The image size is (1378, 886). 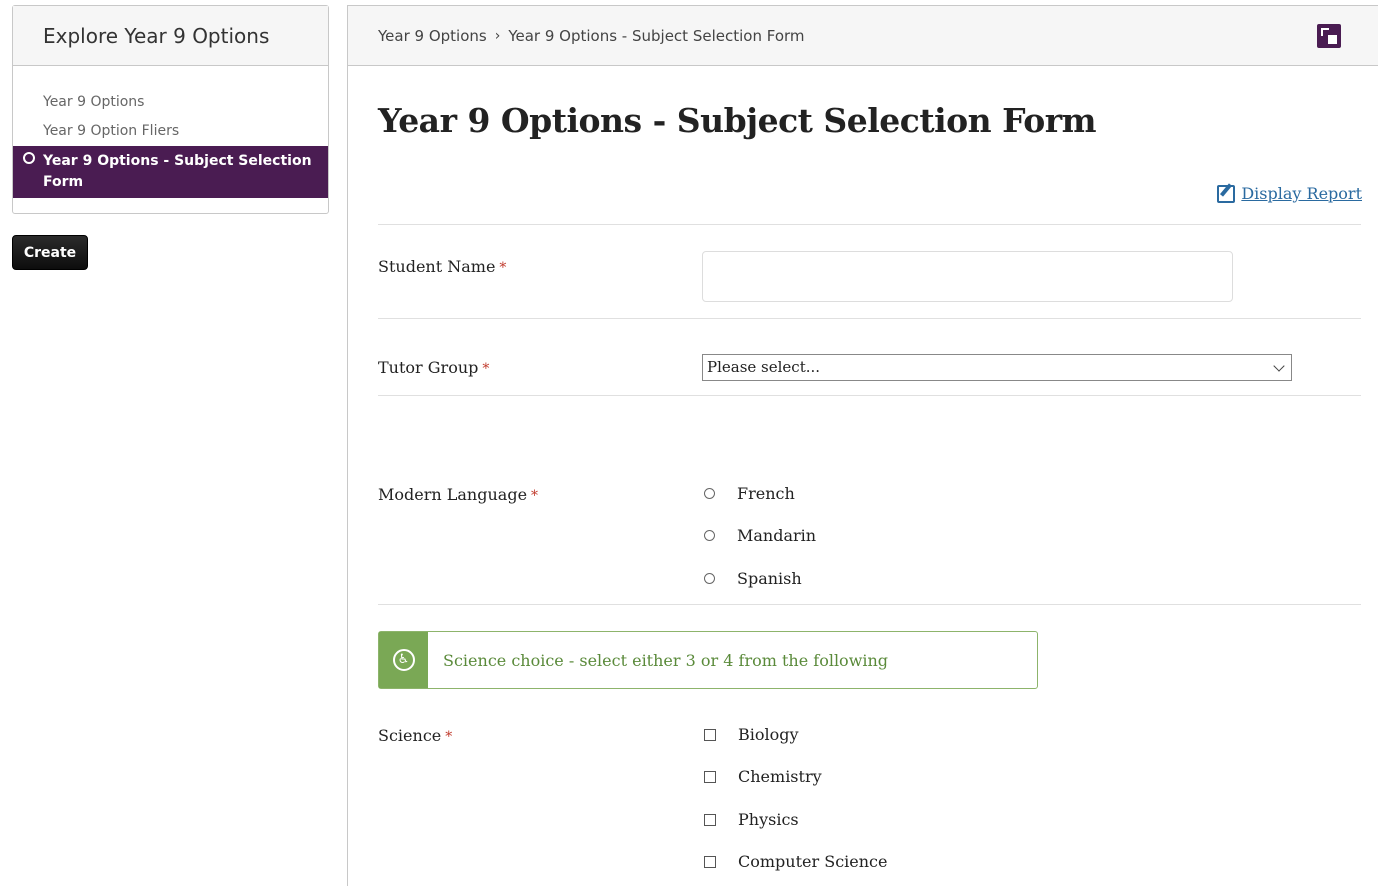 I want to click on display-report-link: Display Report, so click(x=1289, y=193).